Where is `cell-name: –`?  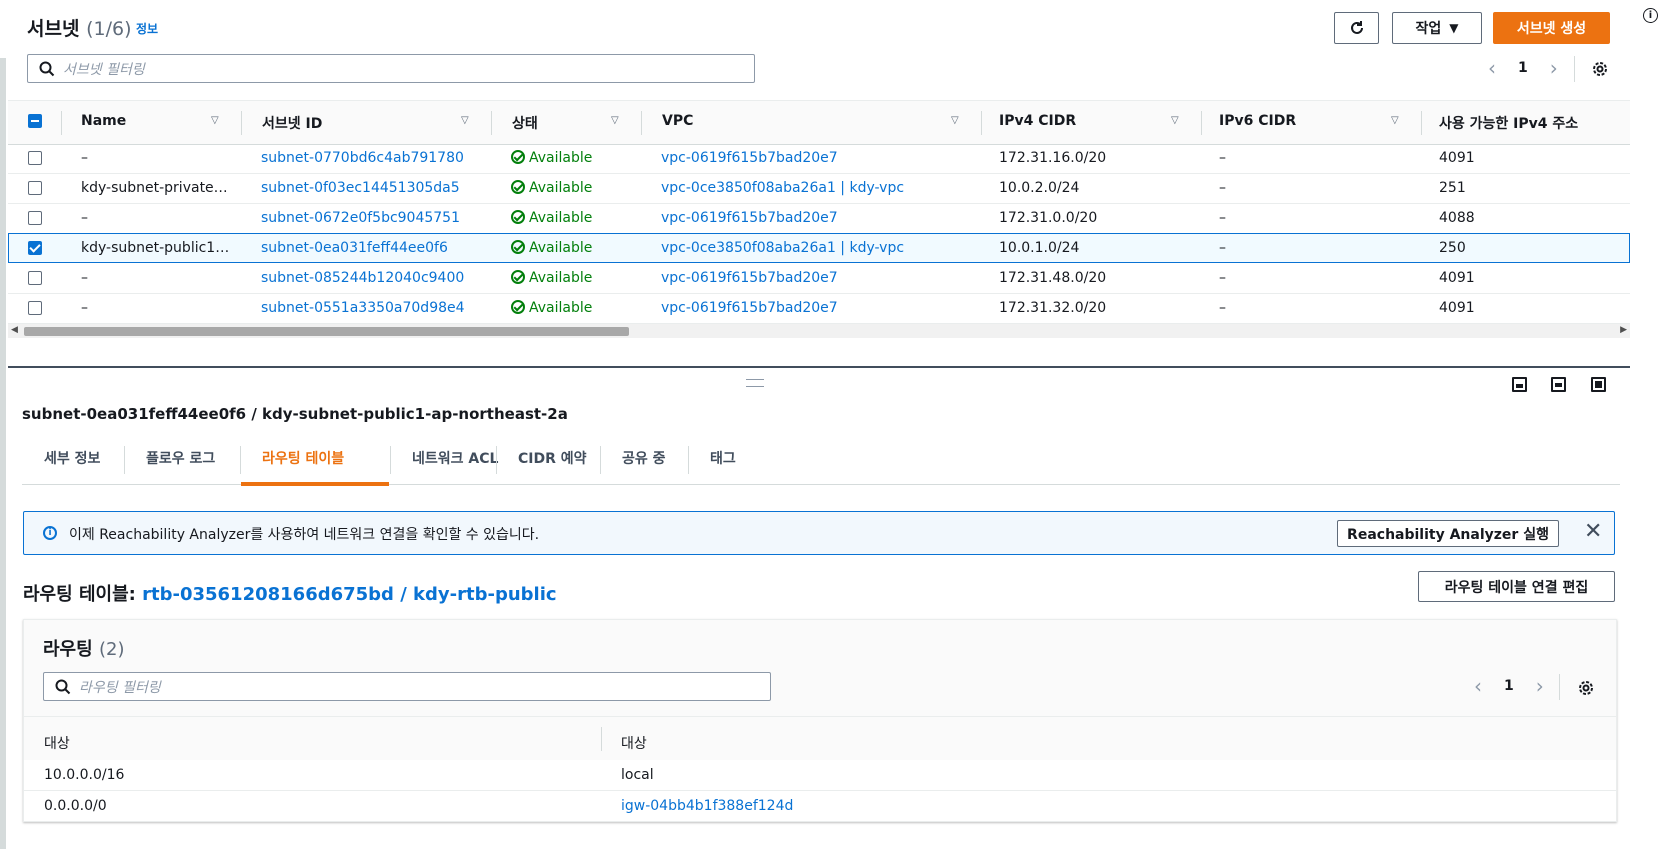 cell-name: – is located at coordinates (84, 278).